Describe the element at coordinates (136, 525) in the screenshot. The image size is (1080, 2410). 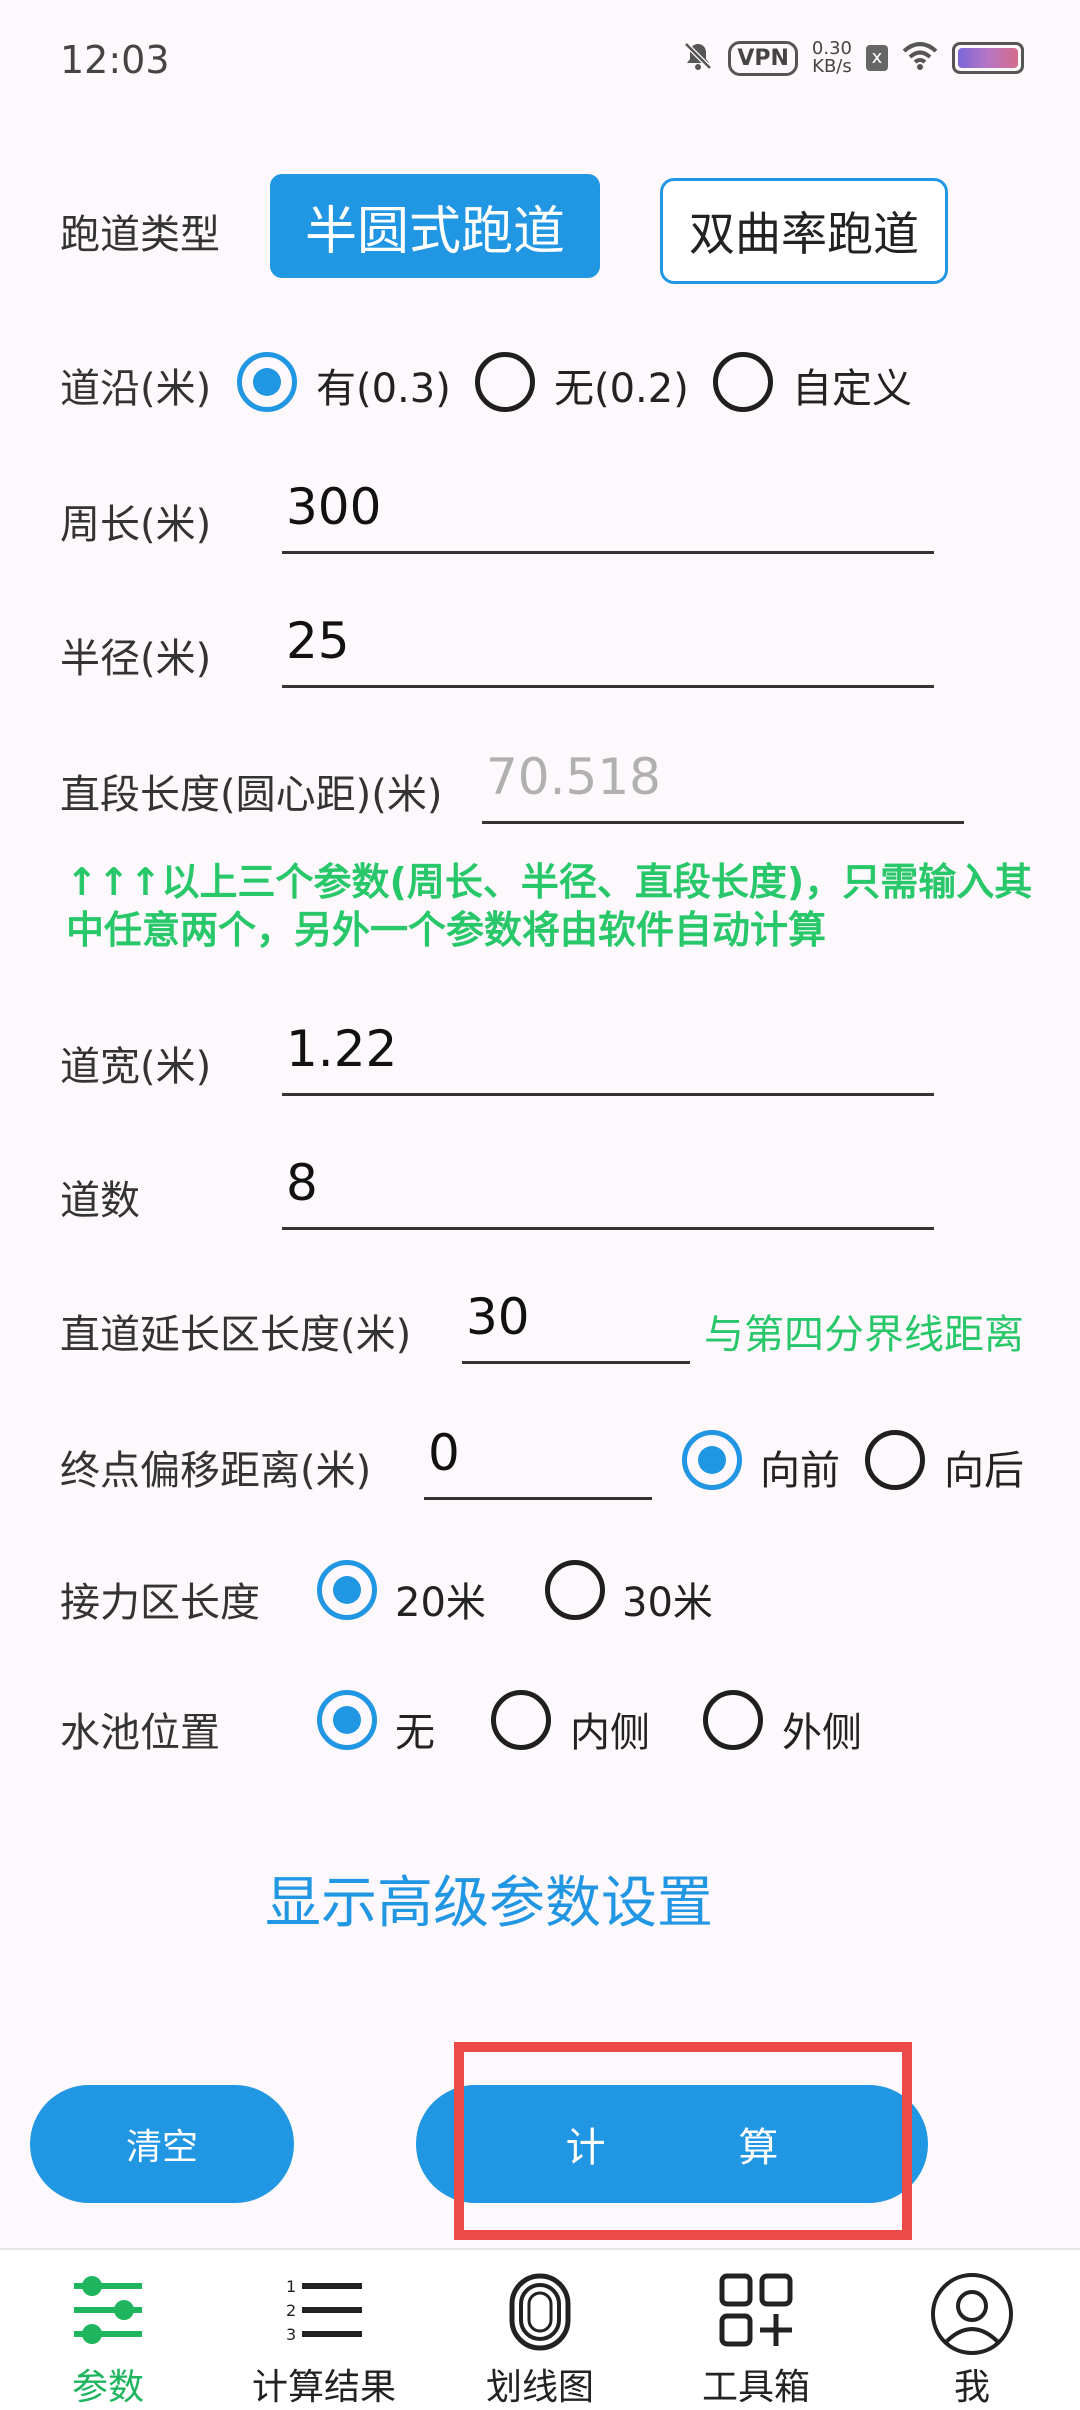
I see `perimeter-label: 周长(米)` at that location.